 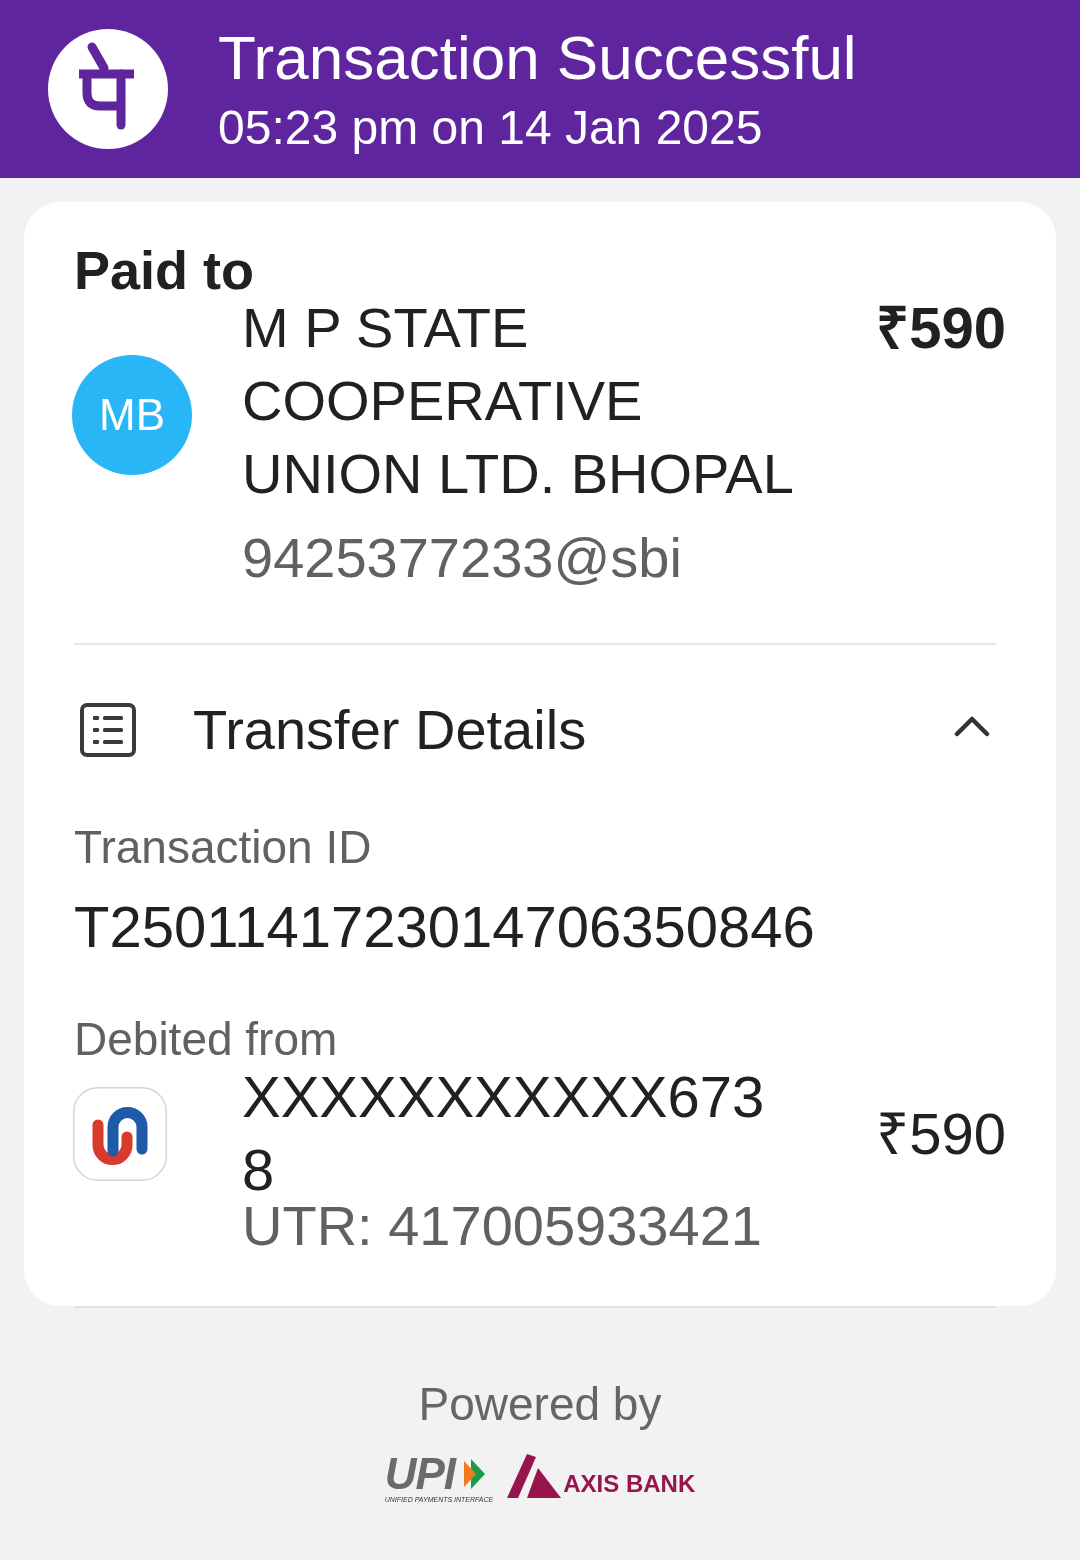 What do you see at coordinates (462, 558) in the screenshot?
I see `upi-id: 9425377233@sbi` at bounding box center [462, 558].